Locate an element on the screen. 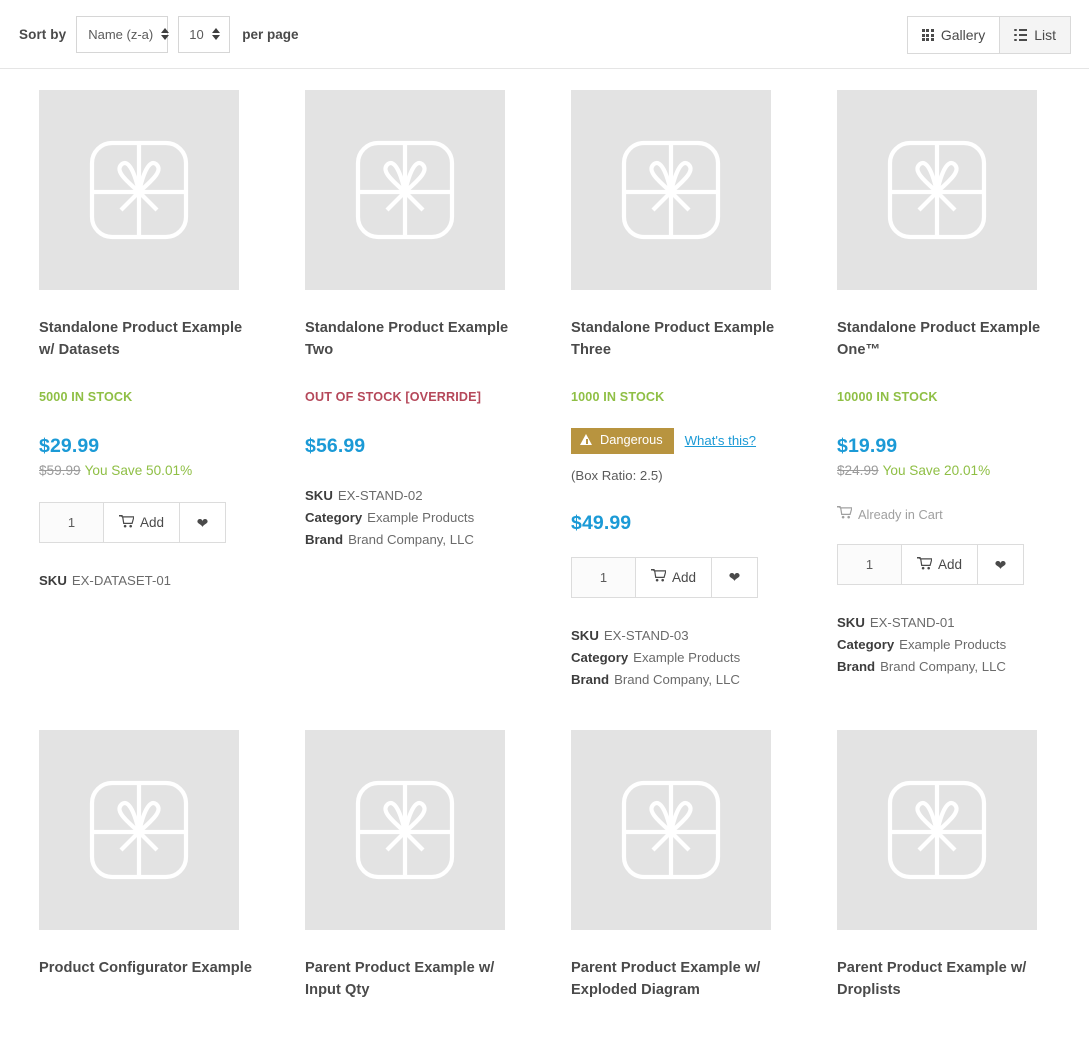  product-title: Standalone Product Example Two is located at coordinates (412, 339).